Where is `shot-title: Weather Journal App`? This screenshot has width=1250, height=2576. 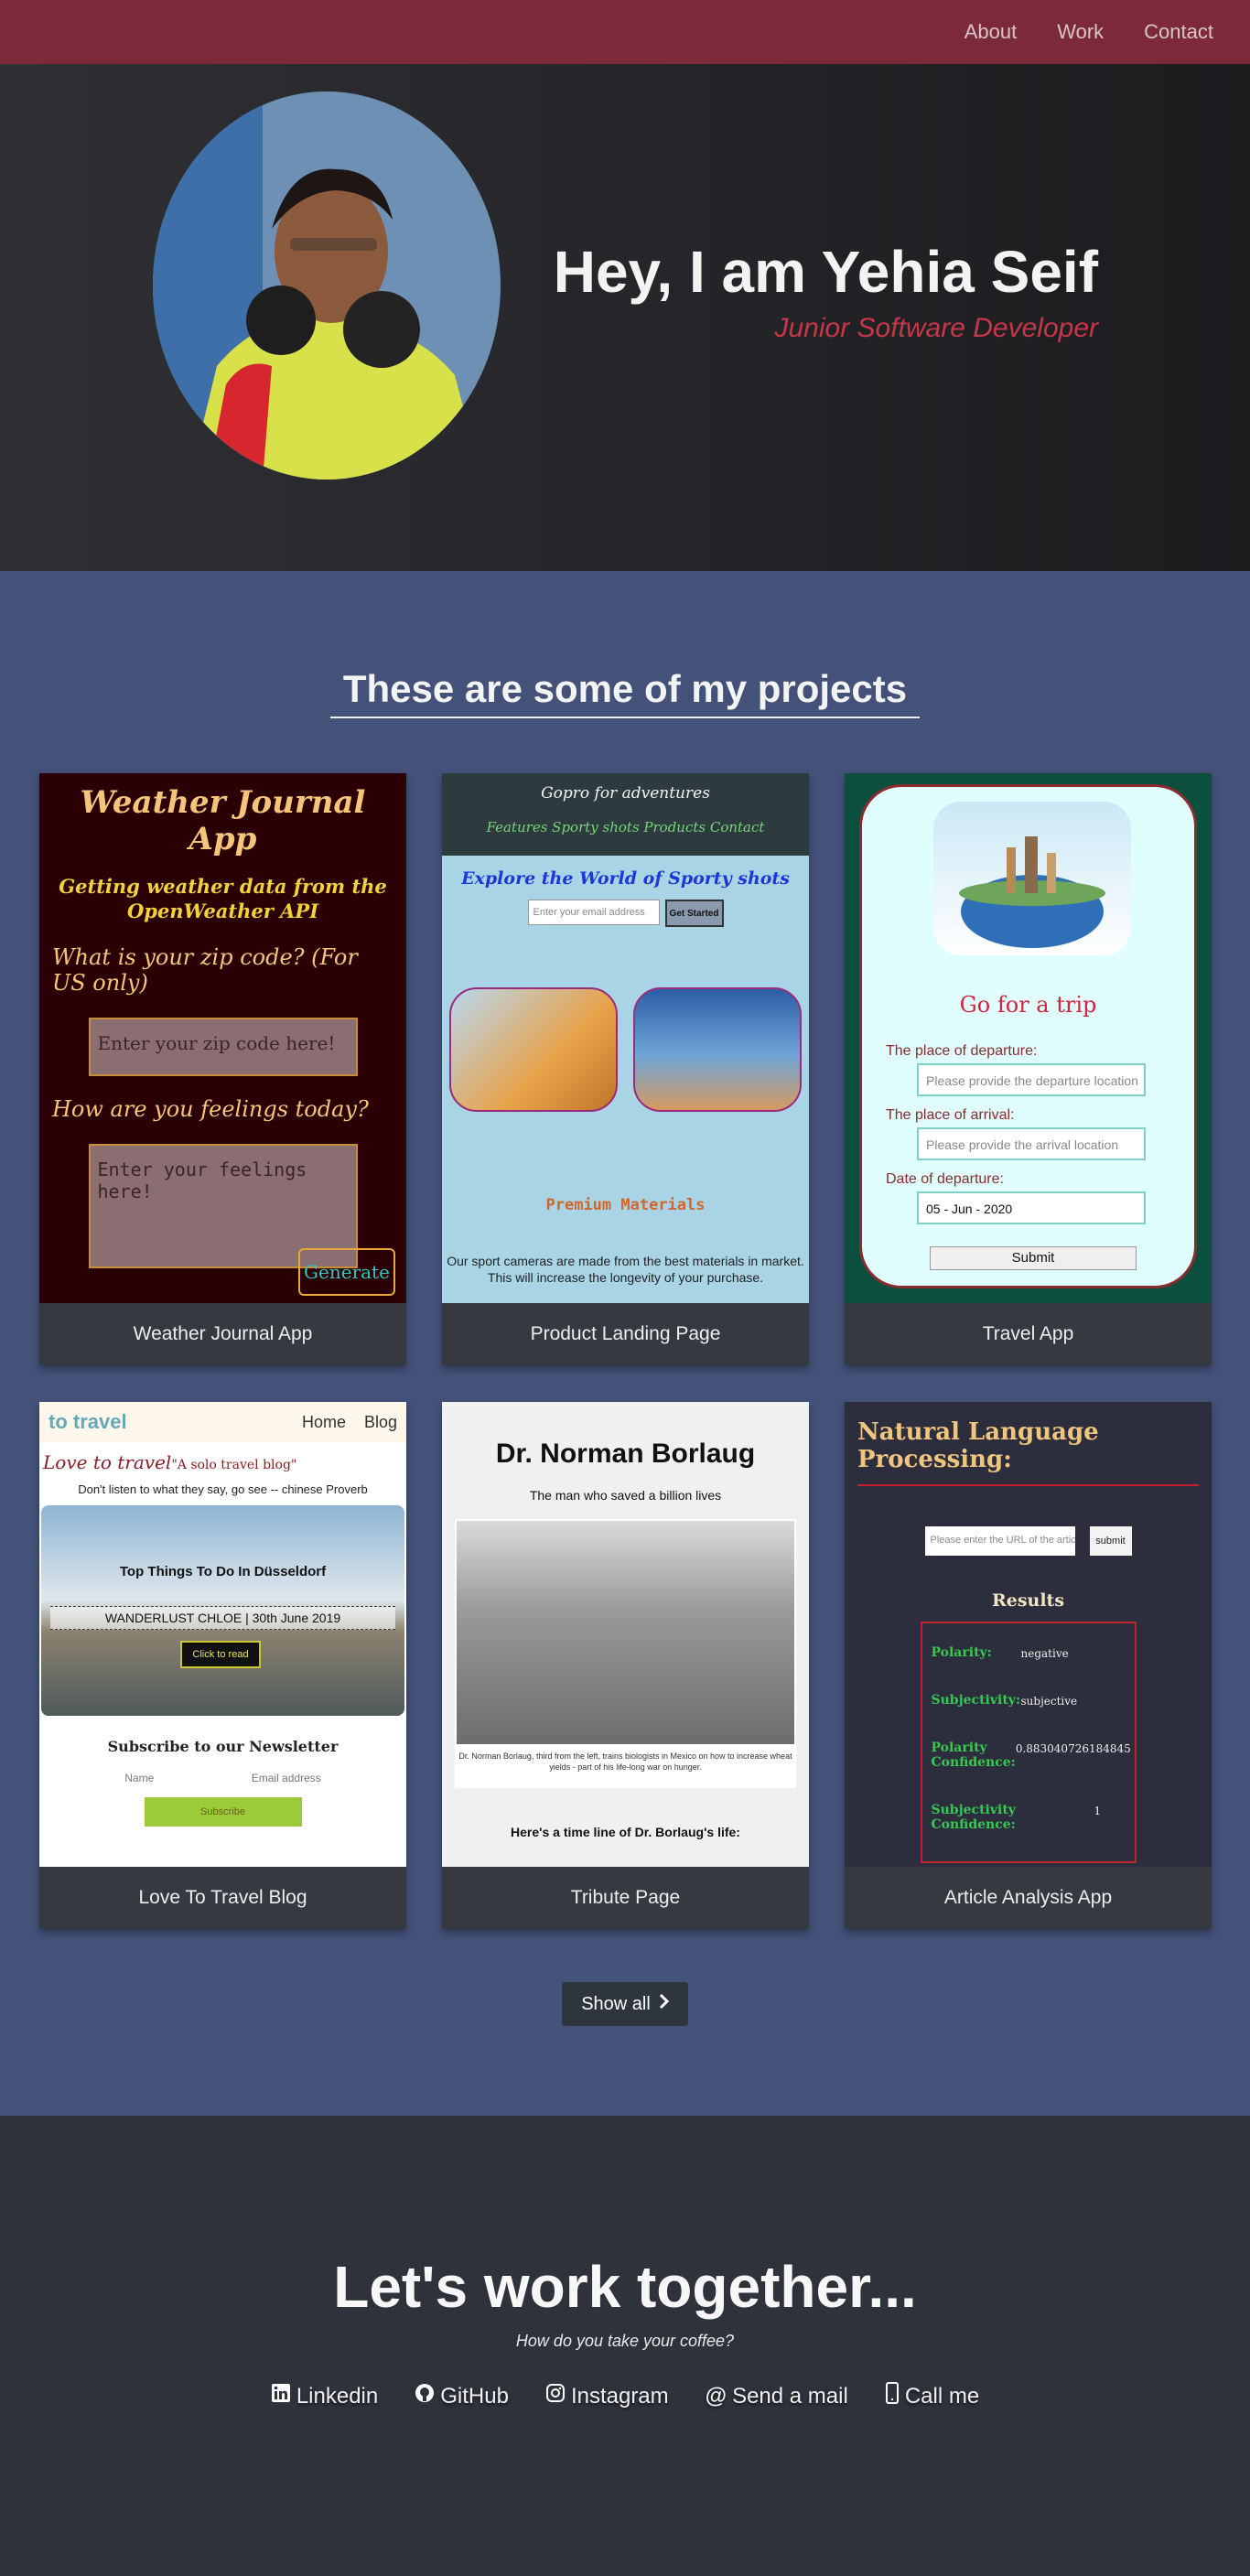
shot-title: Weather Journal App is located at coordinates (223, 820).